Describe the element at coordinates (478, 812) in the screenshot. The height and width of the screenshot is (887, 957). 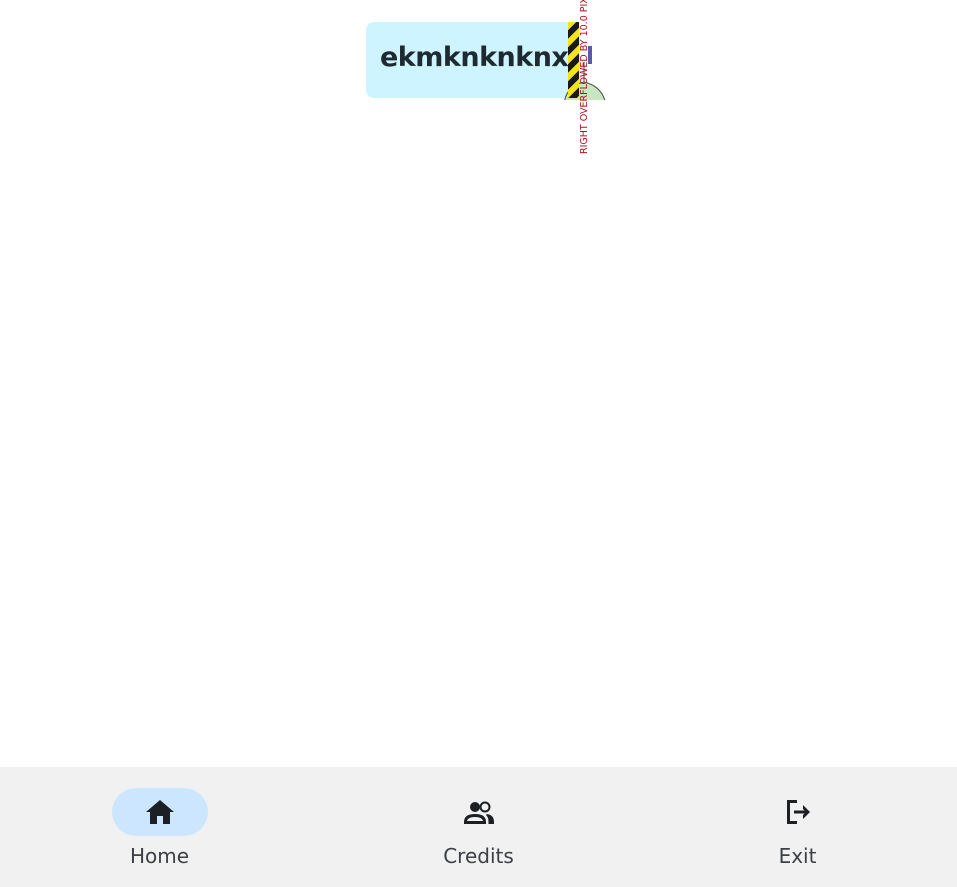
I see `group-icon` at that location.